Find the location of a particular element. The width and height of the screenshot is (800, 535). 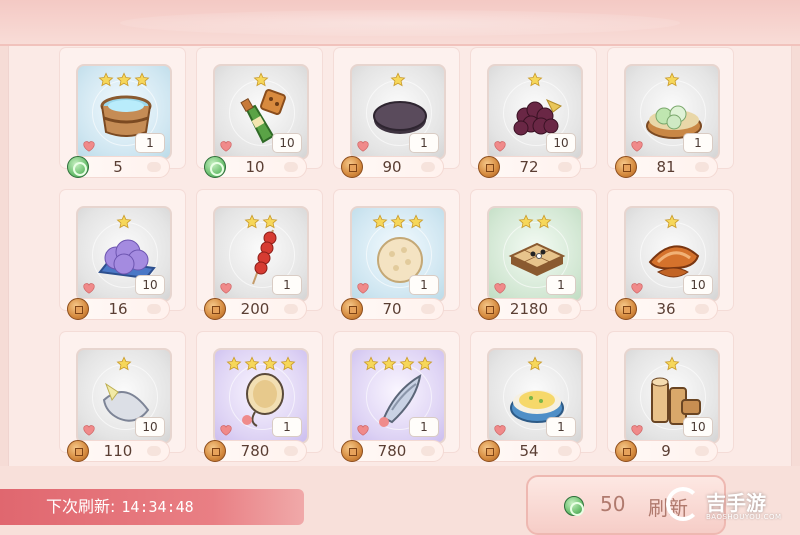

shop-item-card: 1 2180 is located at coordinates (533, 255).